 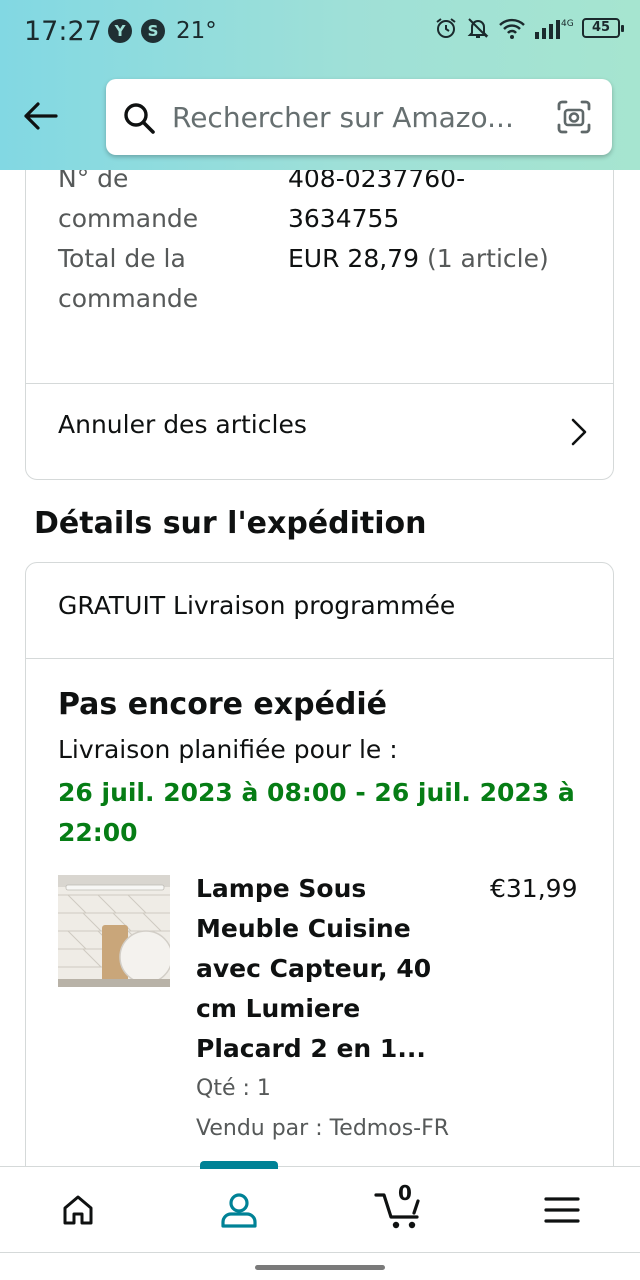 What do you see at coordinates (353, 258) in the screenshot?
I see `order-total-amount: EUR 28,79` at bounding box center [353, 258].